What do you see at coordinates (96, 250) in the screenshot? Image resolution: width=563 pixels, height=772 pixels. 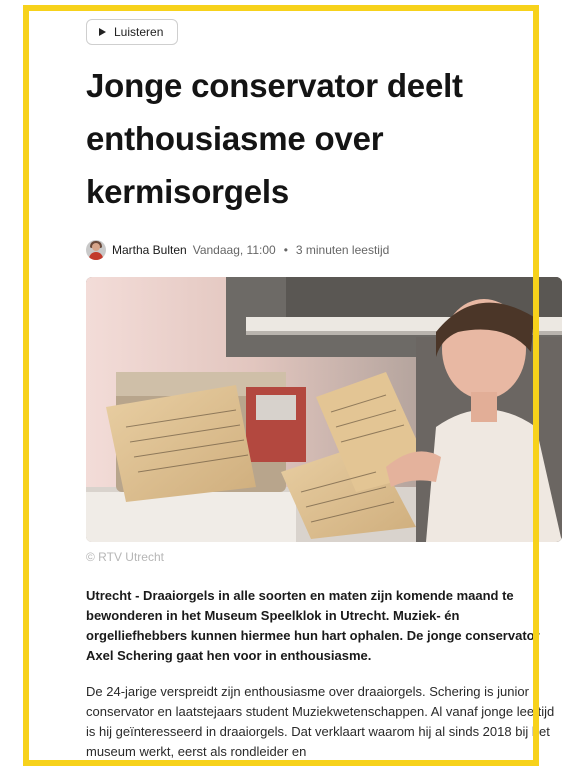 I see `author-avatar` at bounding box center [96, 250].